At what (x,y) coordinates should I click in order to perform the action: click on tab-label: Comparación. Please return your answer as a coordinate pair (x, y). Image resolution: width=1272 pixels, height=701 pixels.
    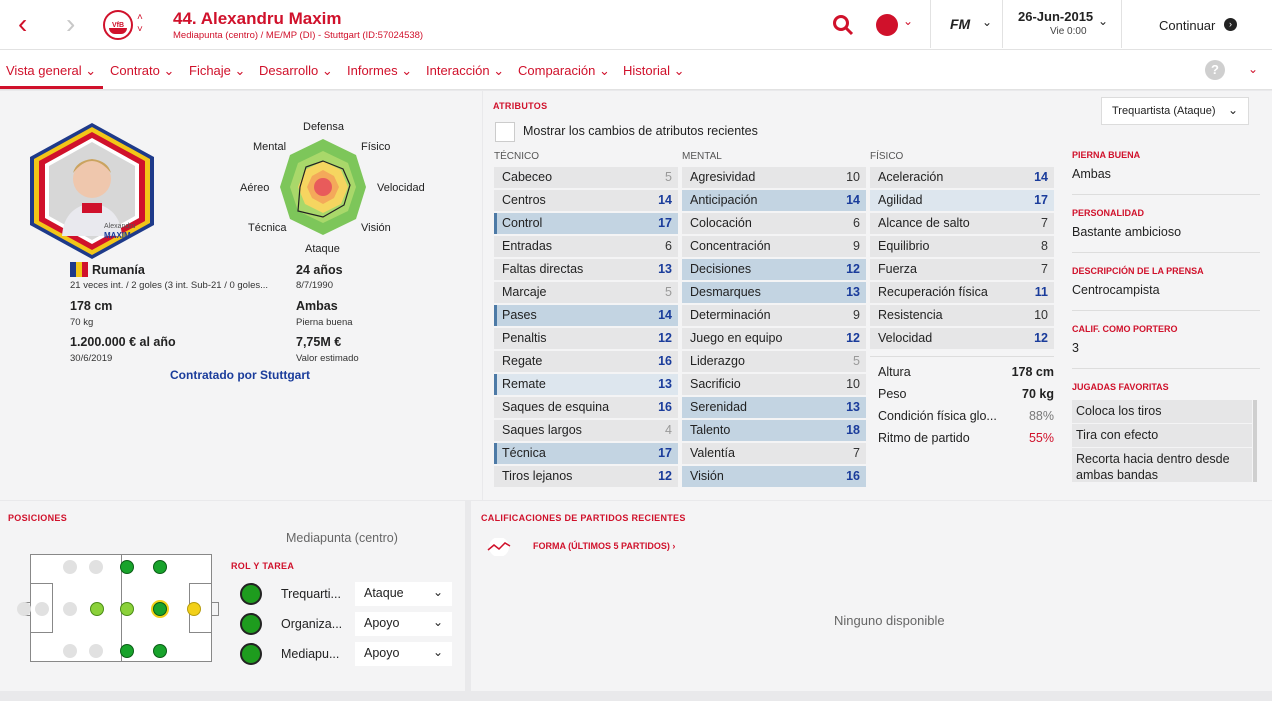
    Looking at the image, I should click on (557, 70).